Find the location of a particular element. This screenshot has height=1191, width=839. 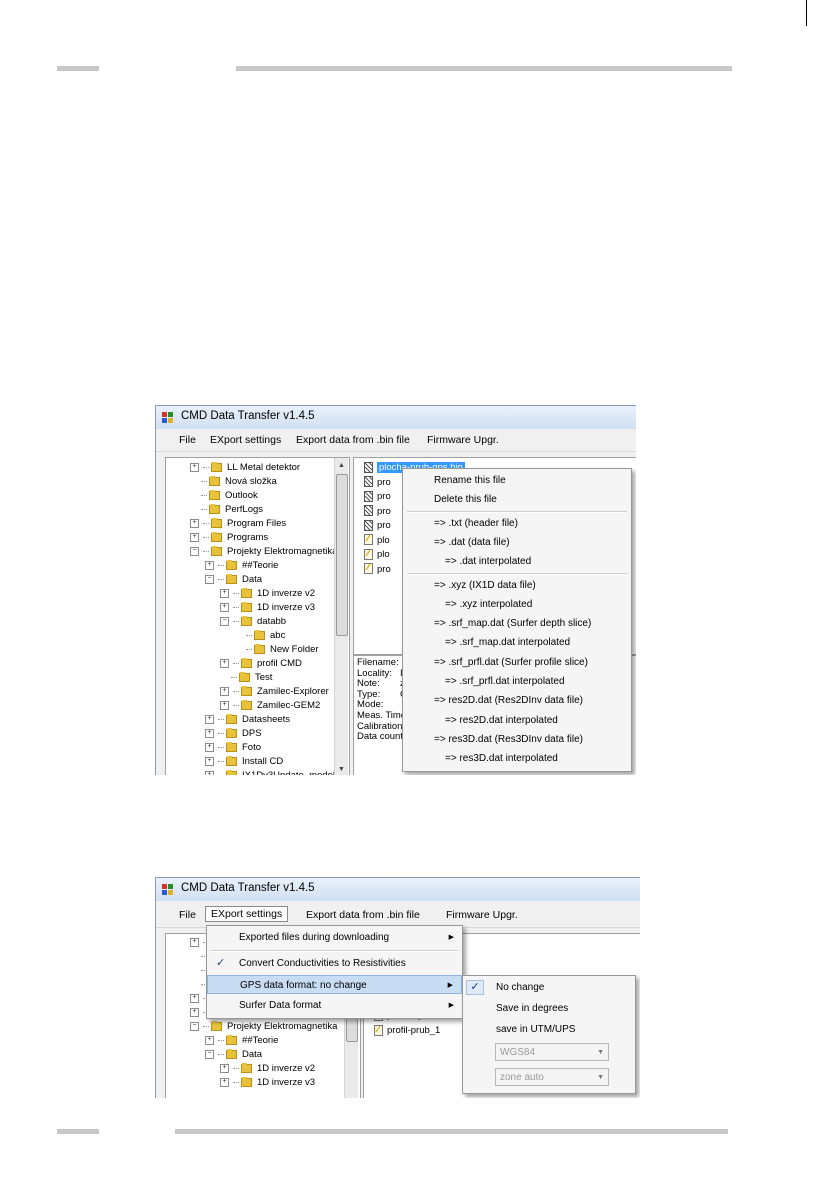

tree-scrollbar: ▲ ▼ is located at coordinates (341, 616).